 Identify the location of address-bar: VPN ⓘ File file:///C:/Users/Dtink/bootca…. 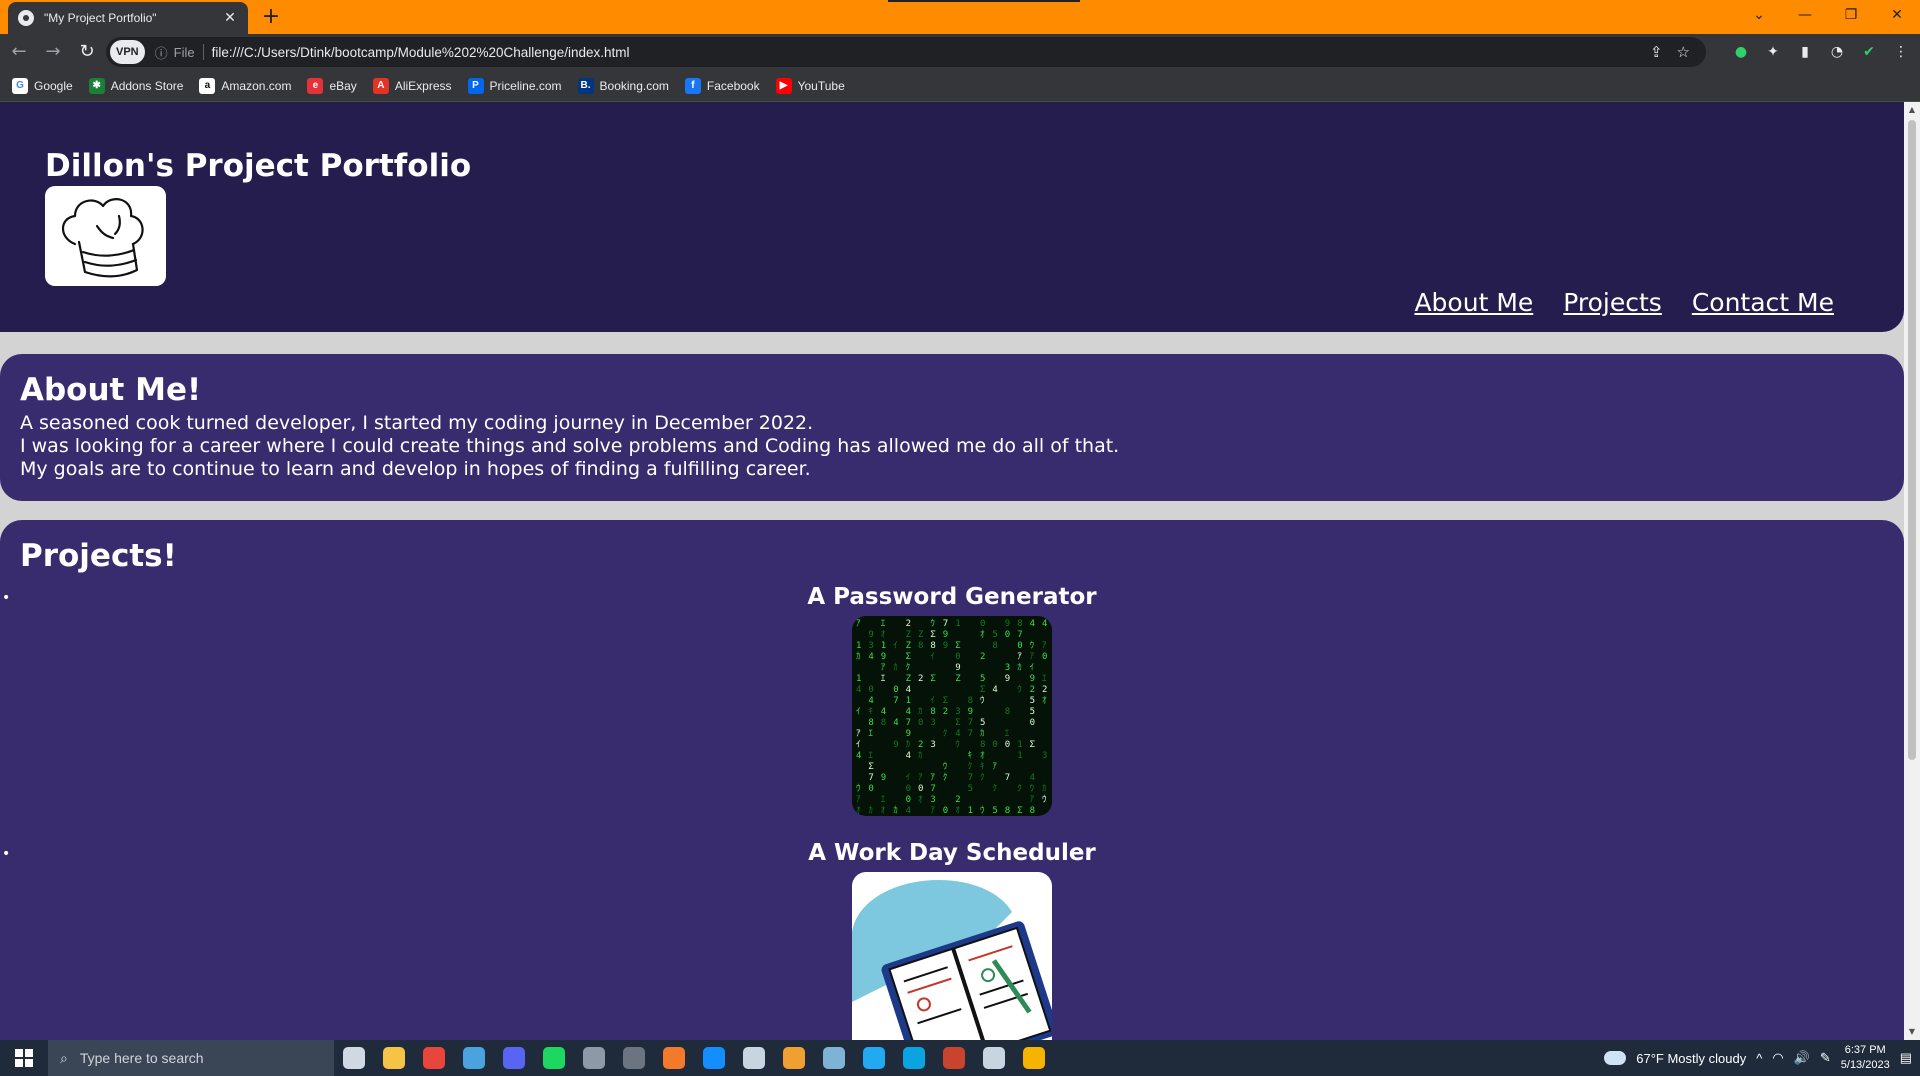
(906, 52).